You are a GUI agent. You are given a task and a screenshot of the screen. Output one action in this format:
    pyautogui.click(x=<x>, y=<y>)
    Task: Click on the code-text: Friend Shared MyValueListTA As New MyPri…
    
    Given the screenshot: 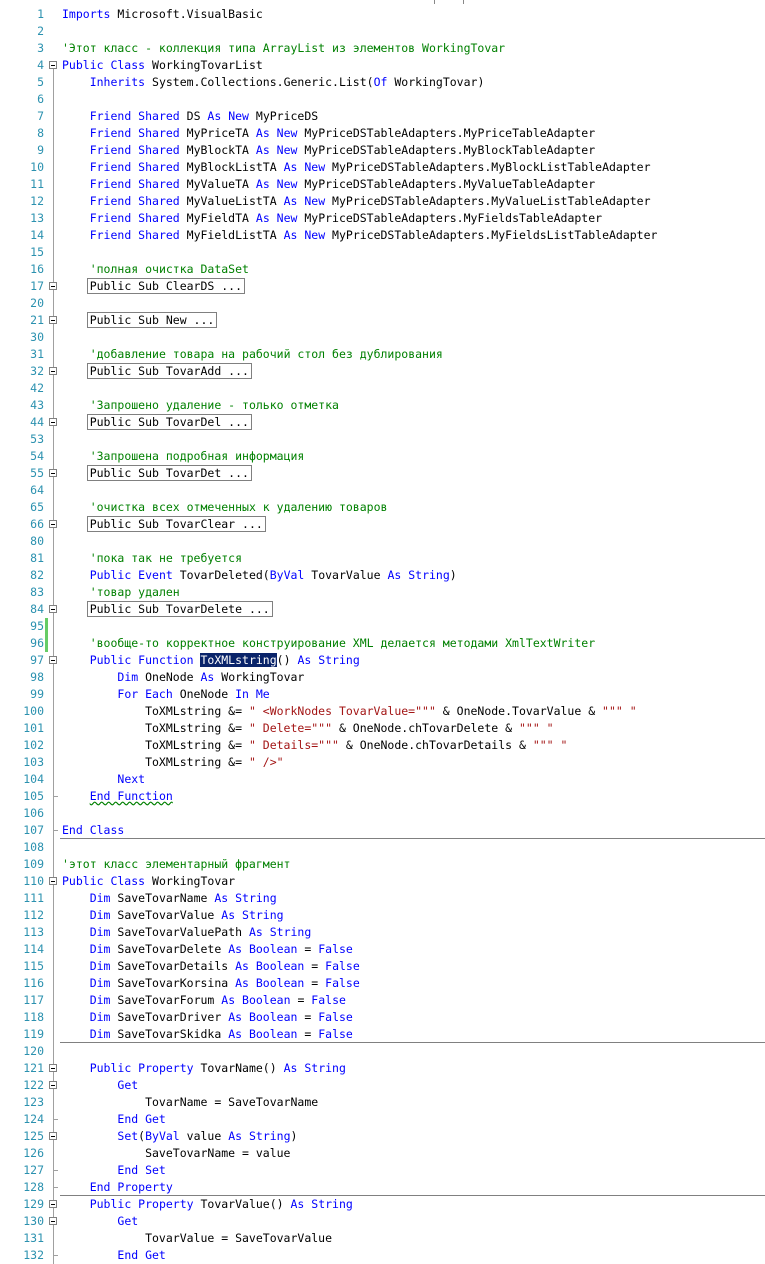 What is the action you would take?
    pyautogui.click(x=356, y=201)
    